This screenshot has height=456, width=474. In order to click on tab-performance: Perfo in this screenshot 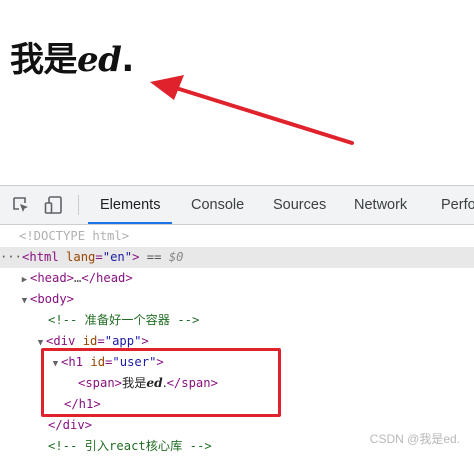, I will do `click(457, 205)`.